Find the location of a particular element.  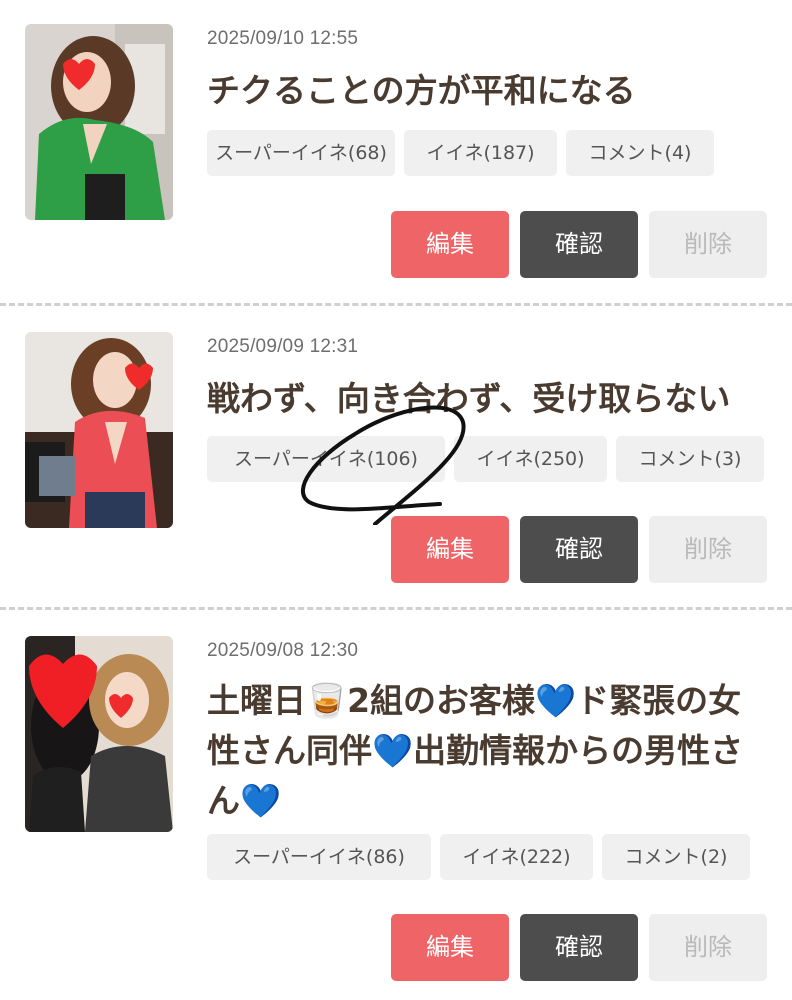

post-title: 戦わず、向き合わず、受け取らない is located at coordinates (492, 398).